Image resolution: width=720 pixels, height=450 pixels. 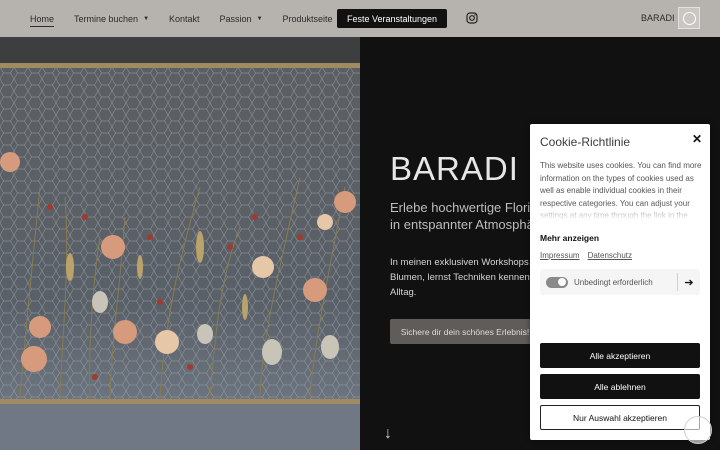 I want to click on reject-all-button: Alle ablehnen, so click(x=620, y=386).